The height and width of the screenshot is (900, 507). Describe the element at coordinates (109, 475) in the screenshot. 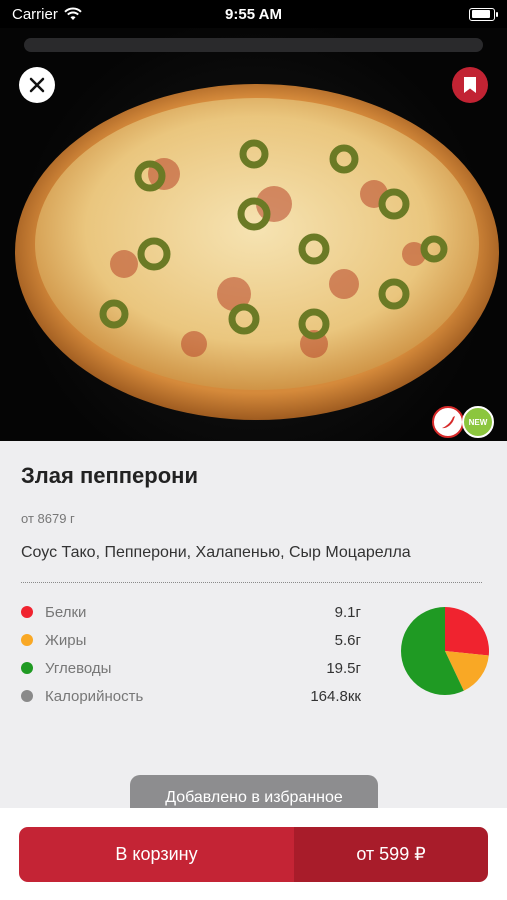

I see `product-title: Злая пепперони` at that location.